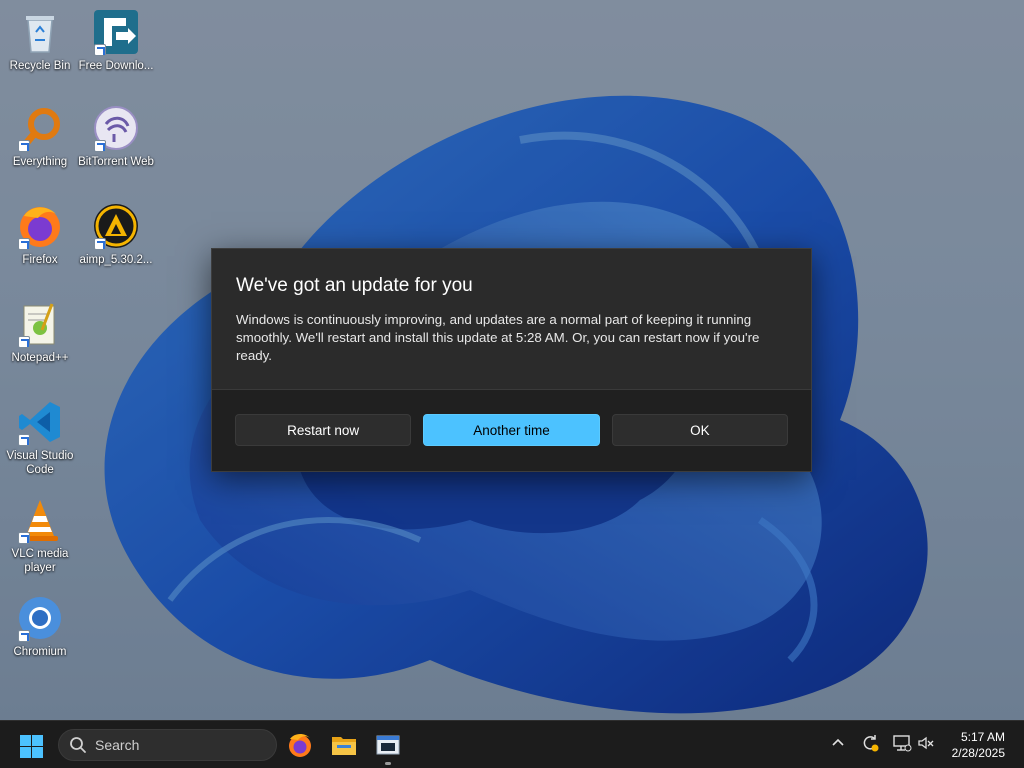  I want to click on show-hidden-icons-button, so click(838, 743).